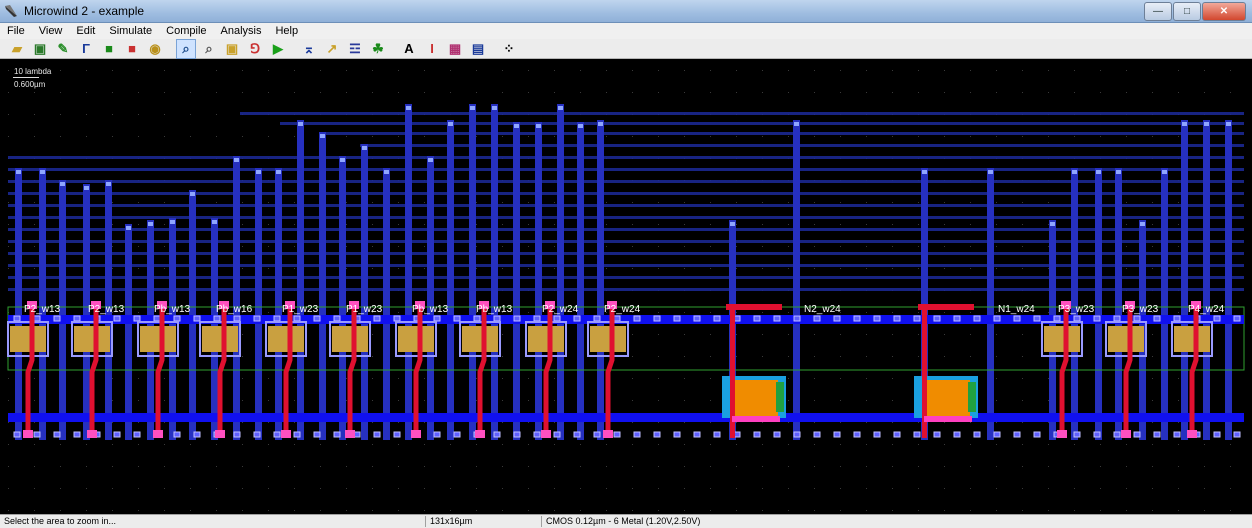 Image resolution: width=1252 pixels, height=528 pixels. What do you see at coordinates (85, 31) in the screenshot?
I see `menu-edit: Edit` at bounding box center [85, 31].